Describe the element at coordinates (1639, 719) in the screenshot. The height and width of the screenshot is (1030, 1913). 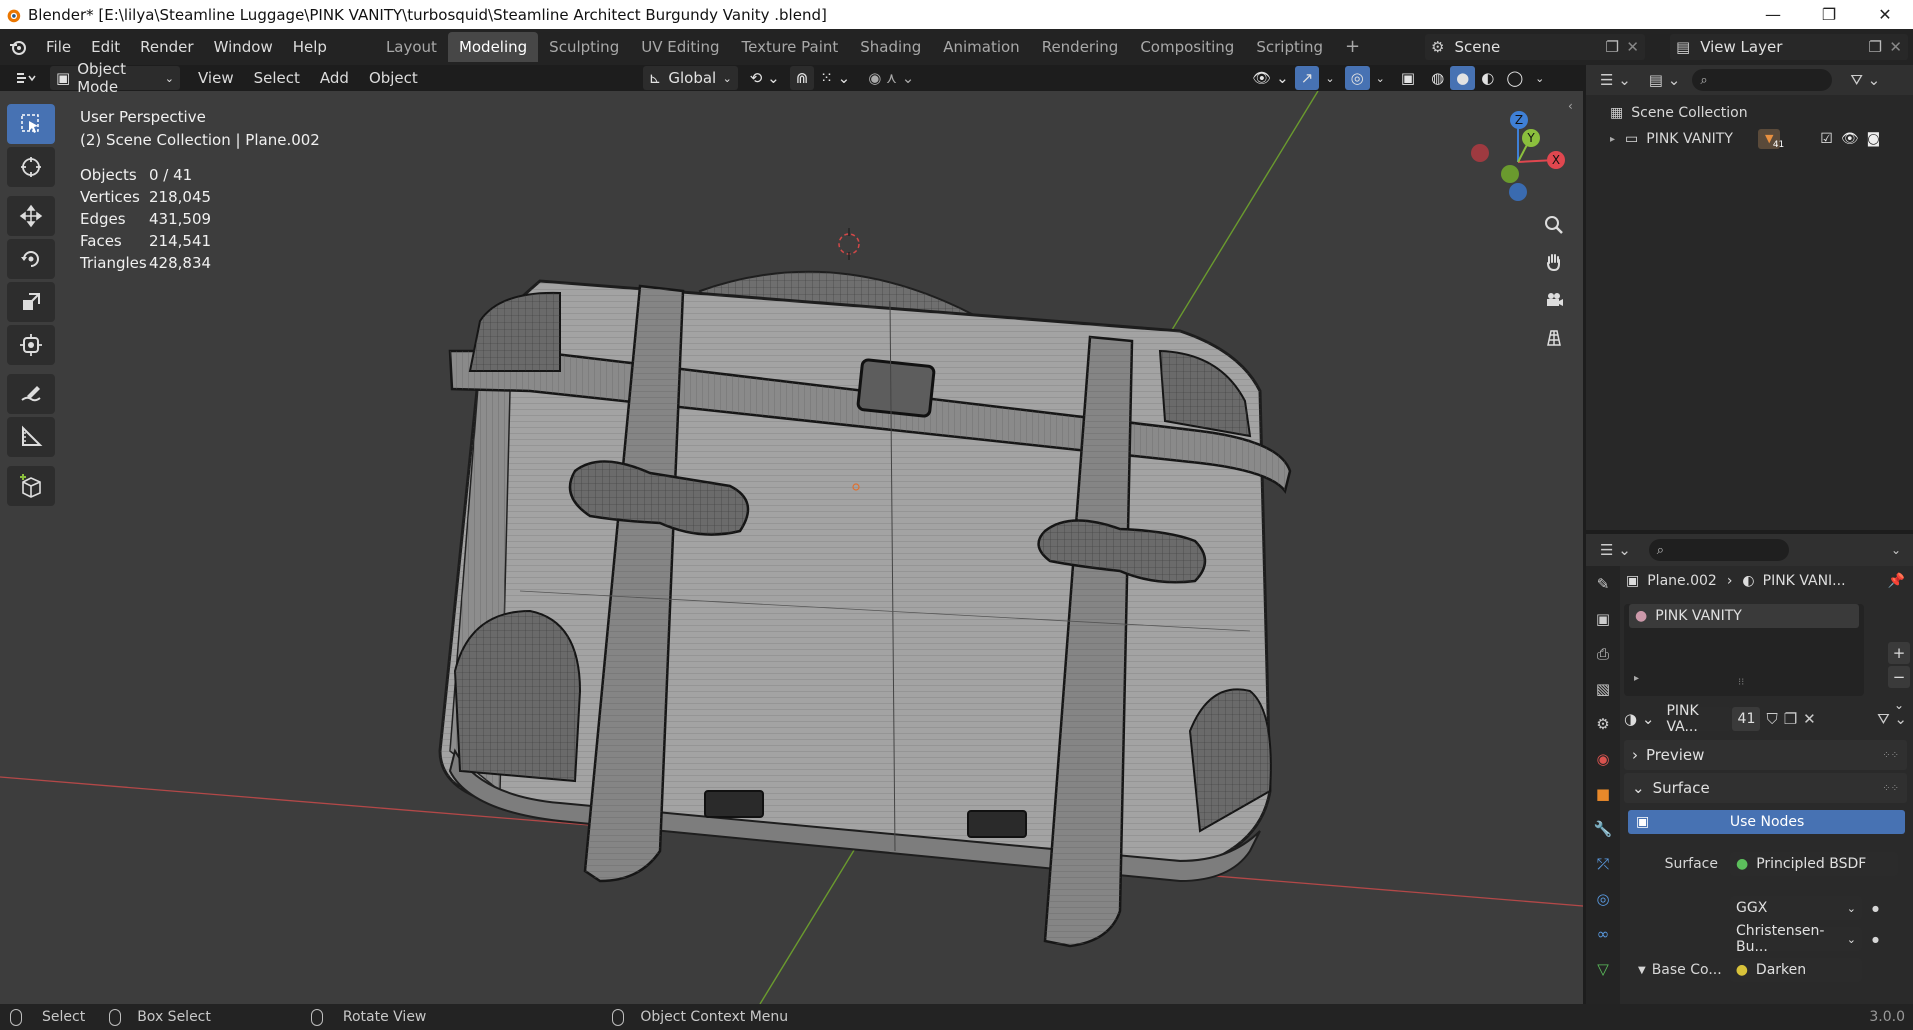
I see `material-browse-icon: ◑ ⌄` at that location.